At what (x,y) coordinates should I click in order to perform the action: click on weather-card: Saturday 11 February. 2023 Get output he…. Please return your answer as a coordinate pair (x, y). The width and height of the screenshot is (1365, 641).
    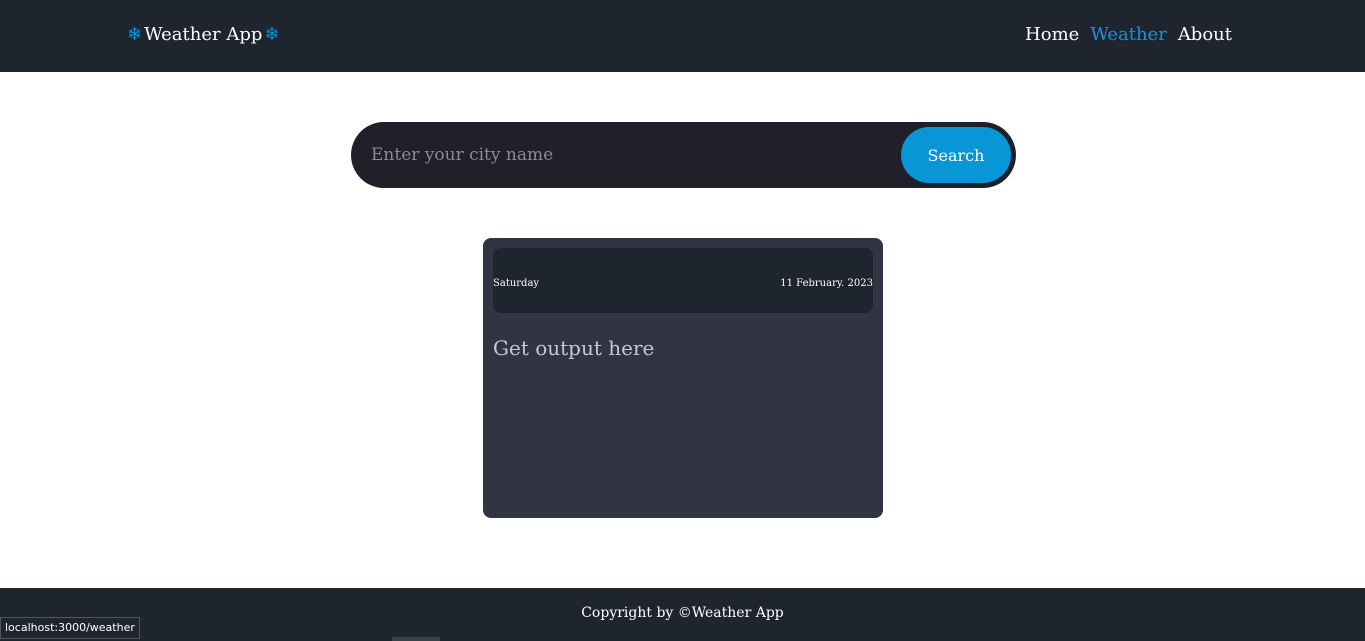
    Looking at the image, I should click on (683, 378).